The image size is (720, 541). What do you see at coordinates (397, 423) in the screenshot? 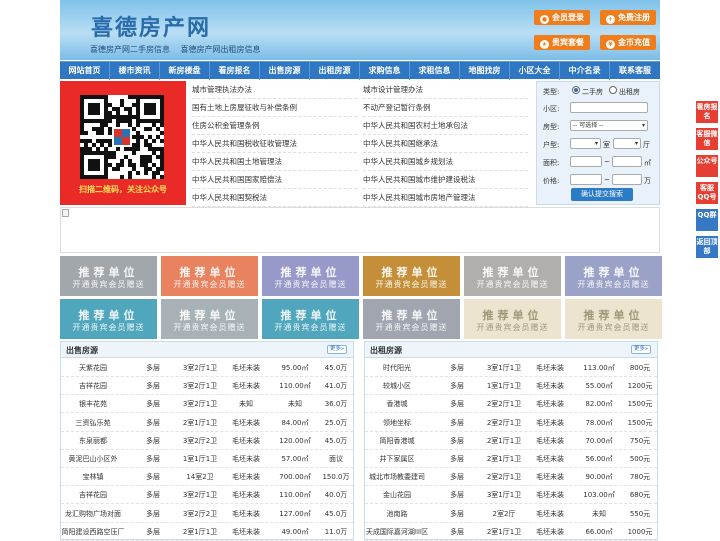
I see `listing-estate: 领地坐标` at bounding box center [397, 423].